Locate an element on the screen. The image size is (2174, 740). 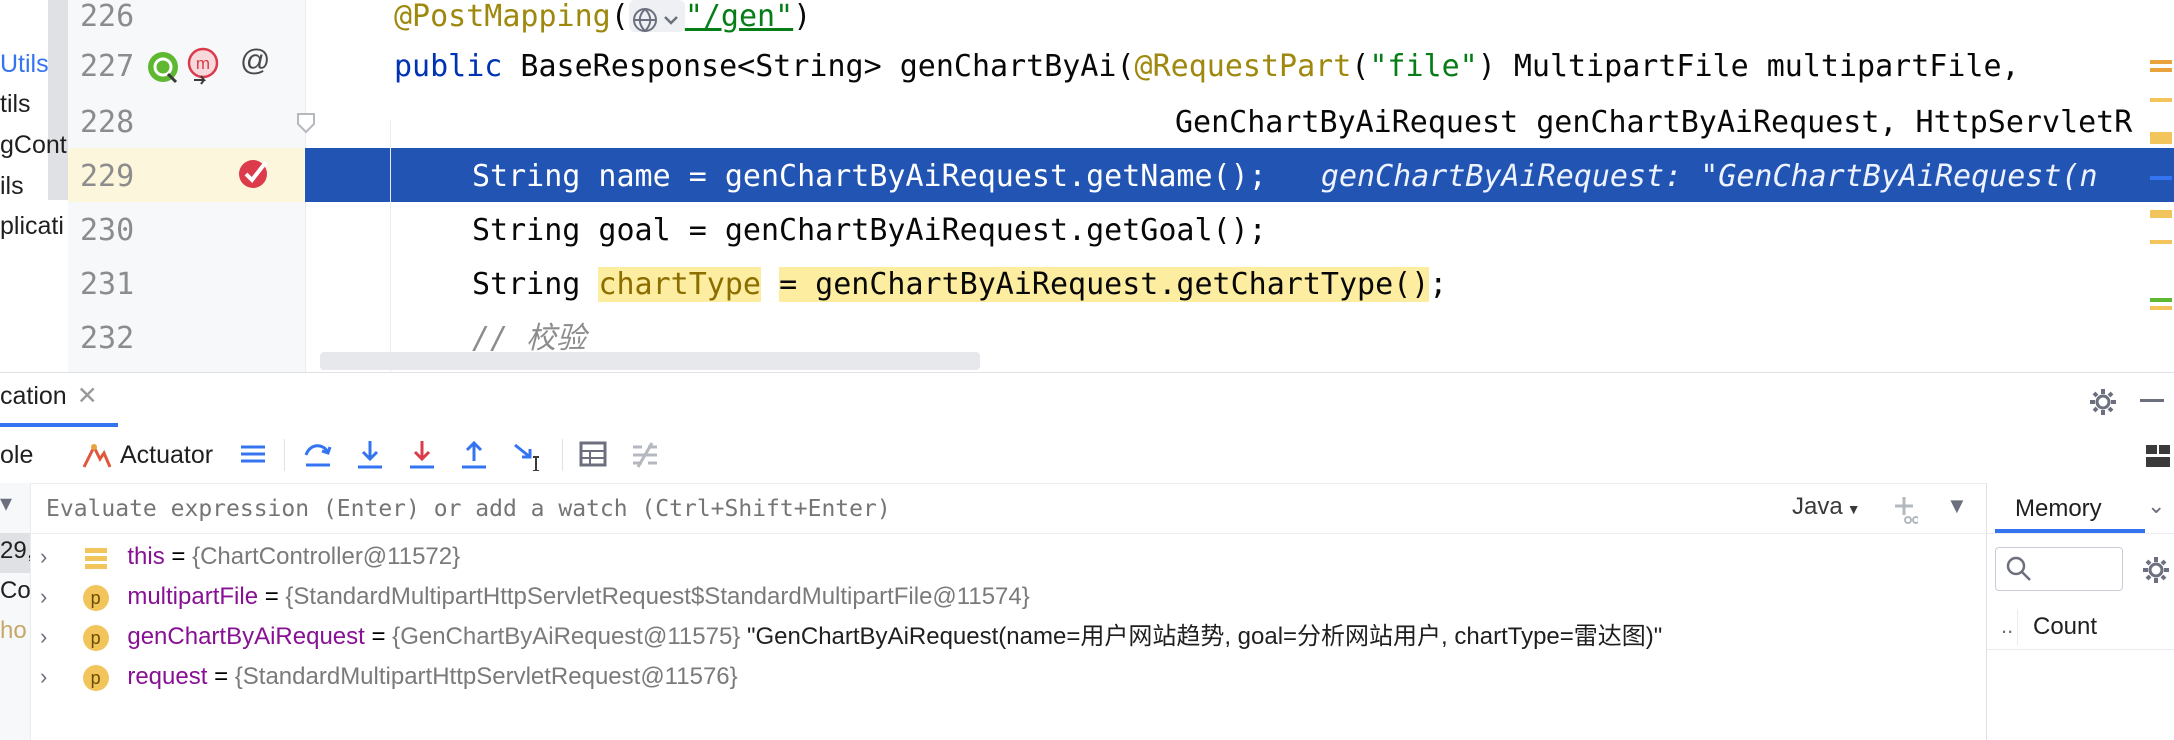
memory-search-input is located at coordinates (2059, 569).